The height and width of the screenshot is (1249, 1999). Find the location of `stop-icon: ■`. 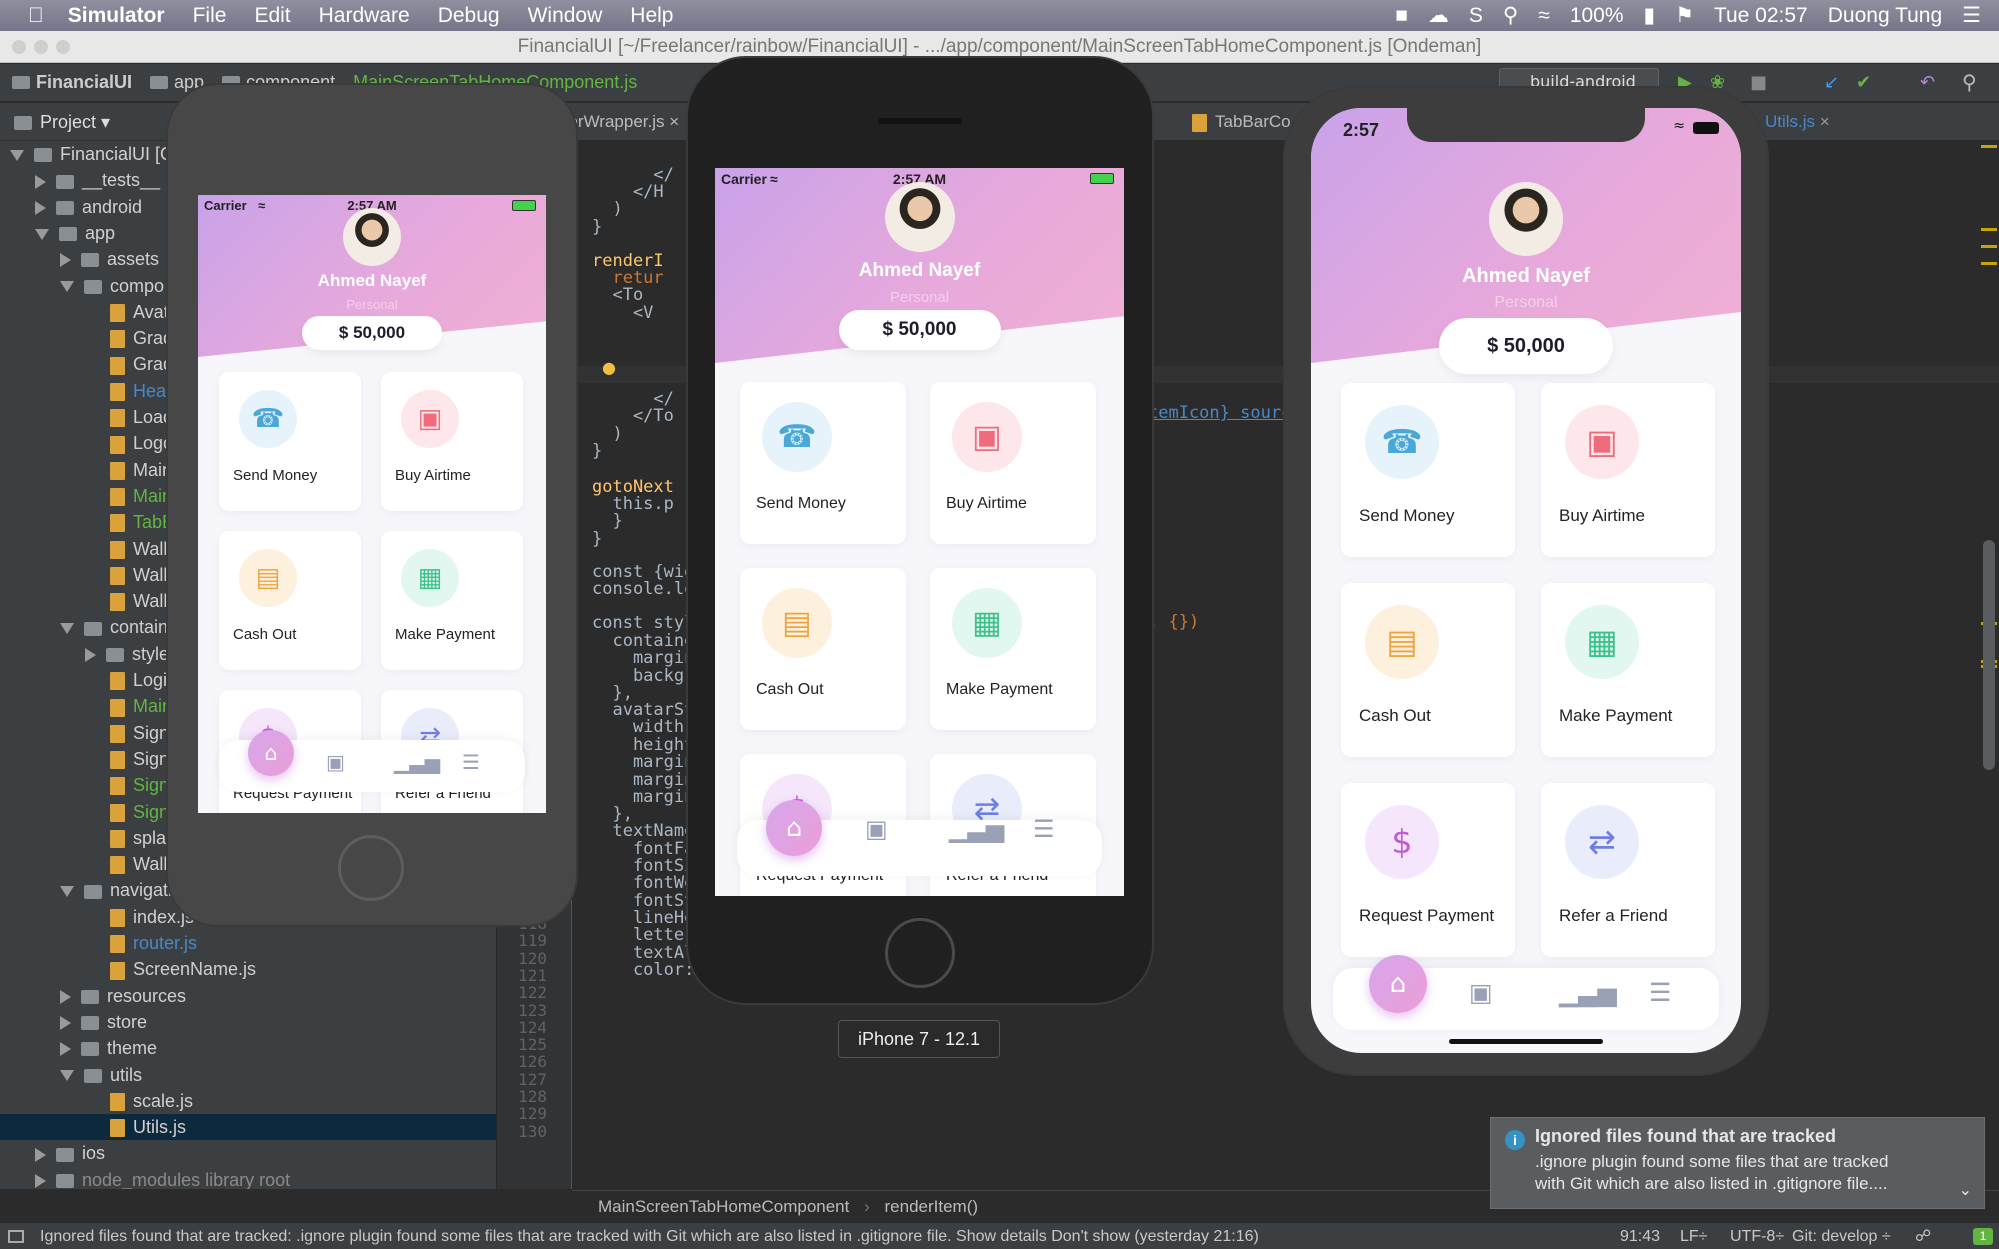

stop-icon: ■ is located at coordinates (1758, 82).